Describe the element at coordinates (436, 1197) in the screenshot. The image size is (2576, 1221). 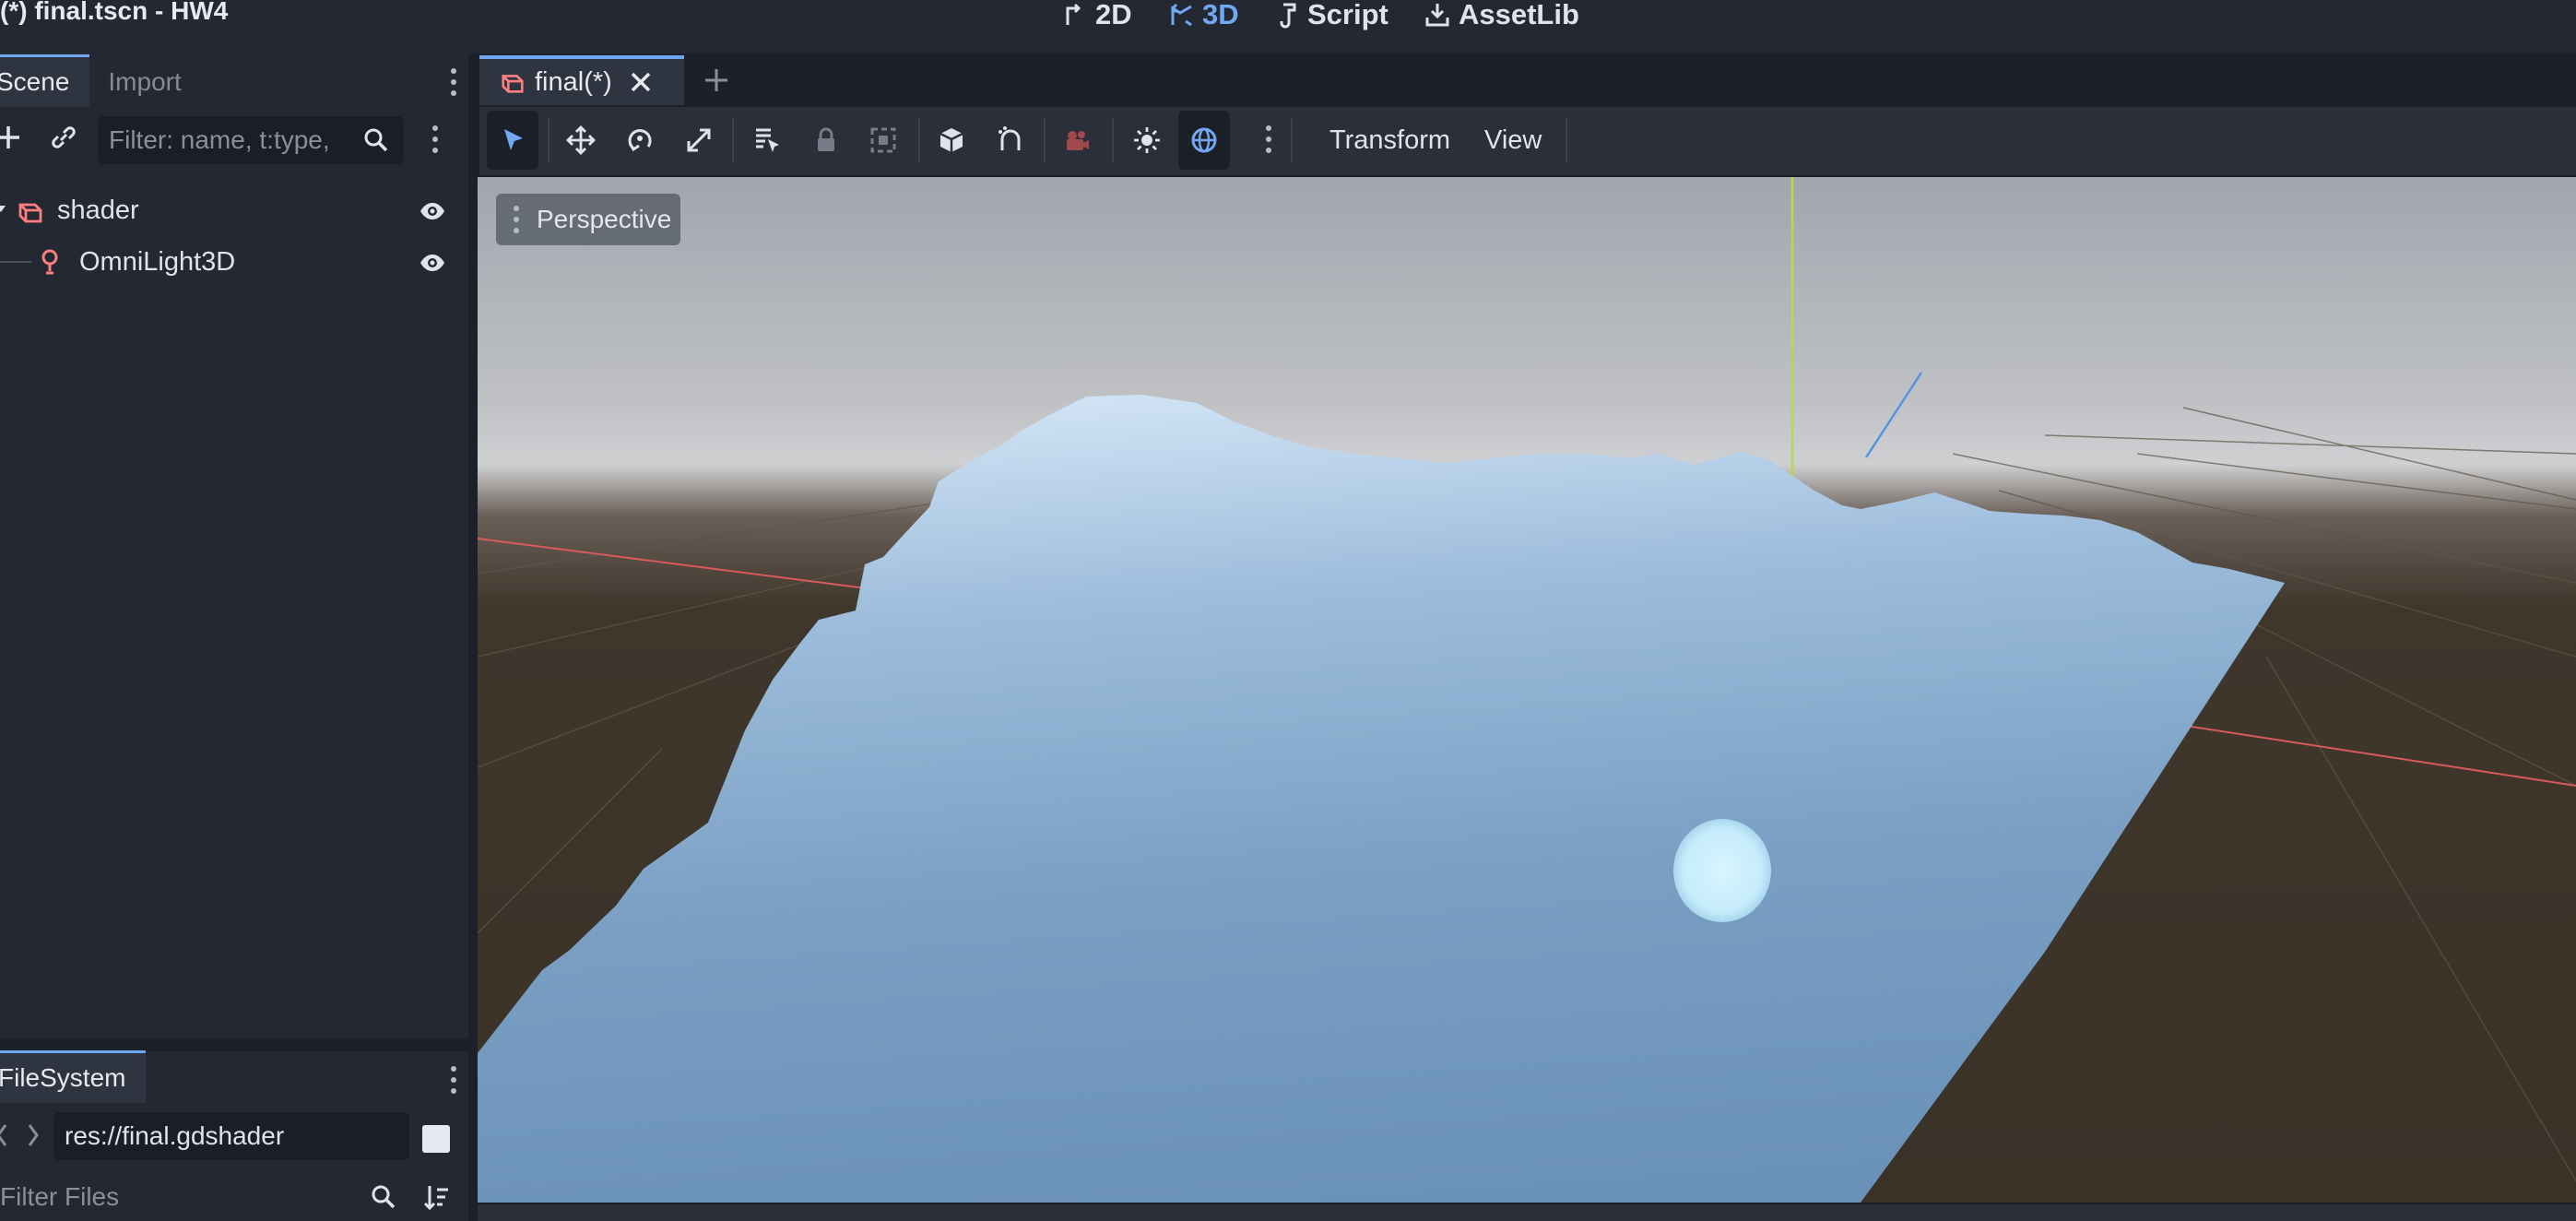
I see `sort-icon` at that location.